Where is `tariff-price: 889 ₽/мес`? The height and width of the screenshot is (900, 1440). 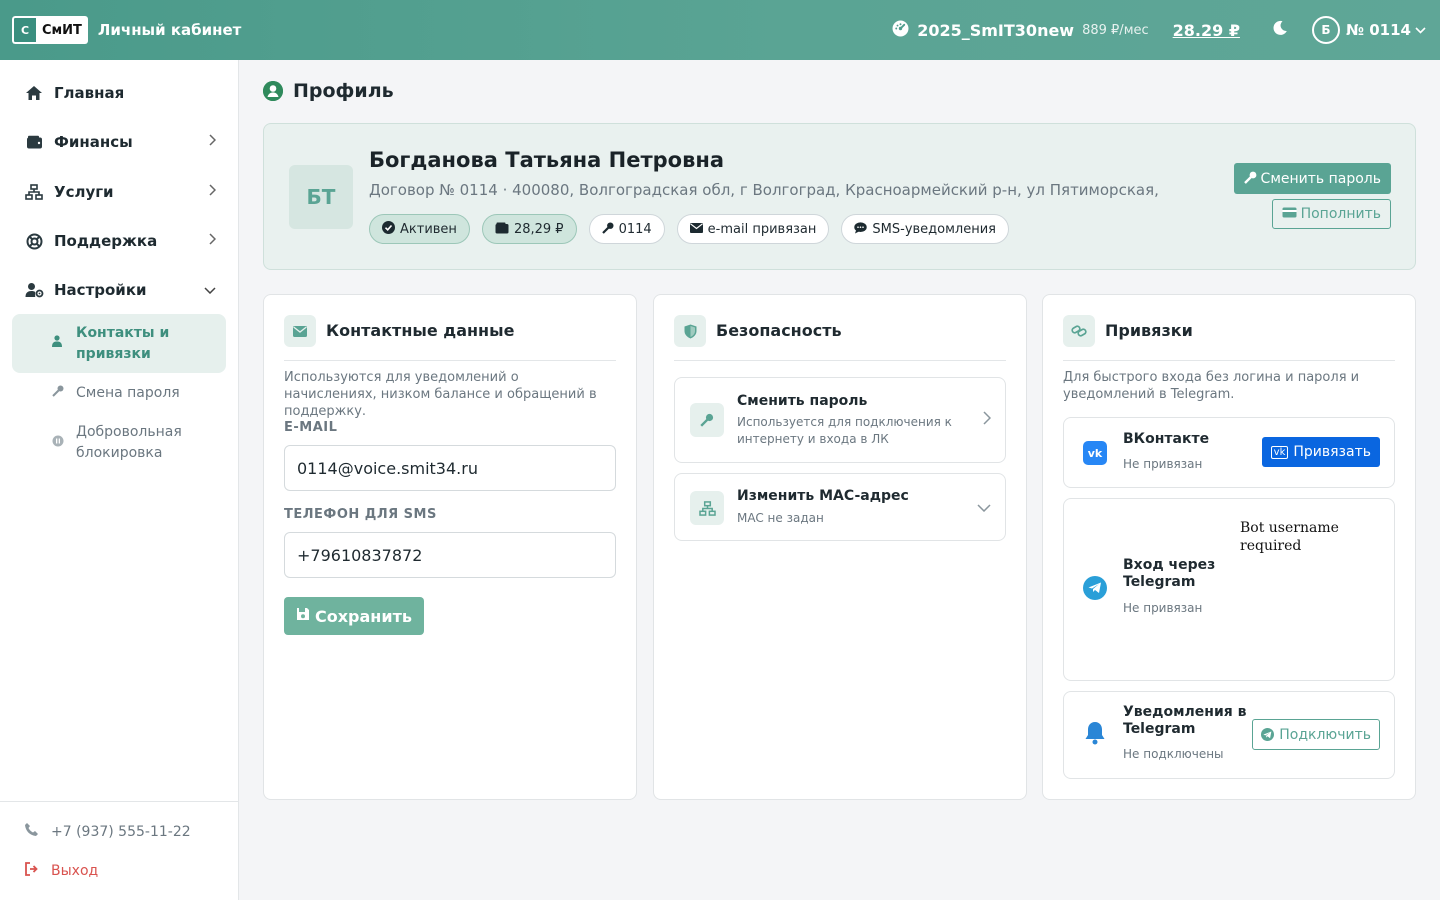 tariff-price: 889 ₽/мес is located at coordinates (1115, 30).